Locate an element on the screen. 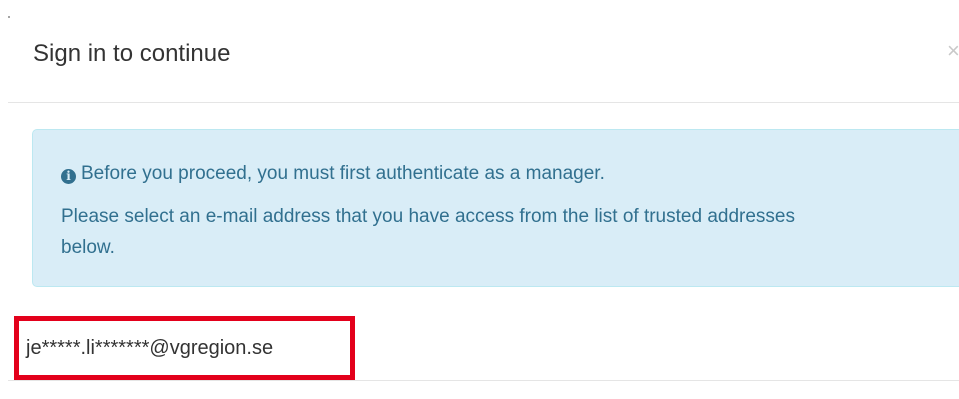 Image resolution: width=959 pixels, height=399 pixels. trusted-email-address: je*****.li*******@vgregion.se is located at coordinates (150, 348).